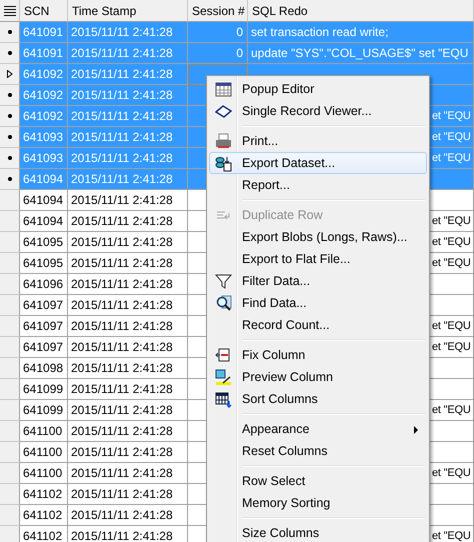  Describe the element at coordinates (318, 451) in the screenshot. I see `menu-item: Reset Columns` at that location.